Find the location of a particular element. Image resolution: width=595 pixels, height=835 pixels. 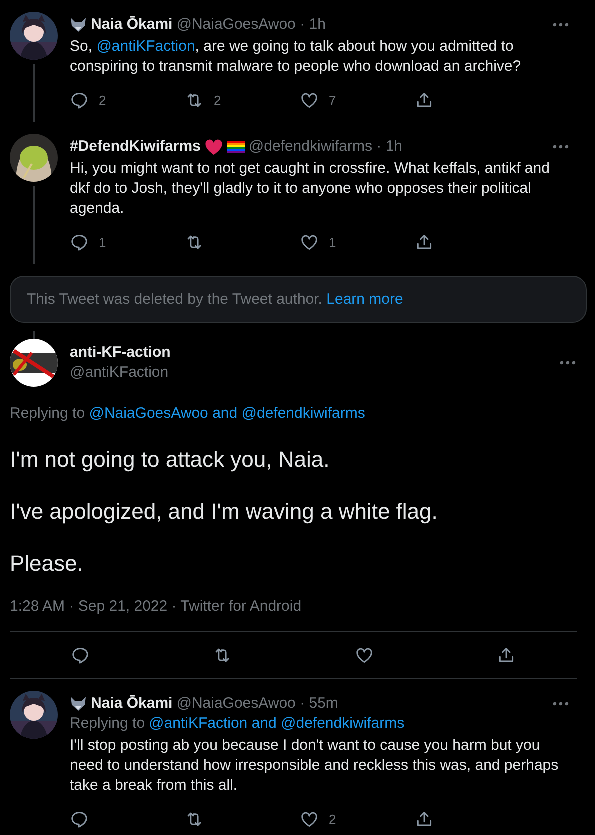

tweet-text: I'll stop posting ab you because I don't want to cause you harm but you need to understand how irresponsible and reckless this was, and perhaps take a break from this all. is located at coordinates (315, 766).